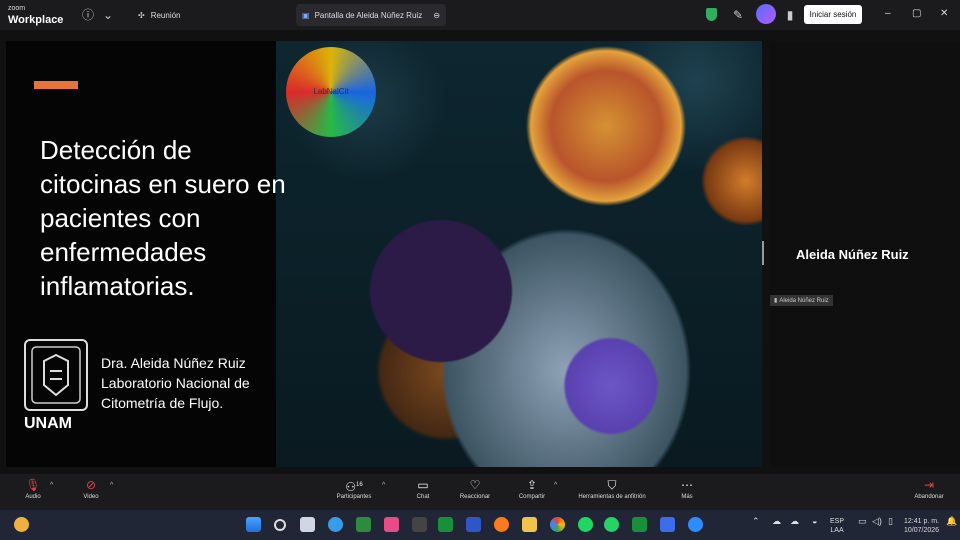 The height and width of the screenshot is (540, 960). What do you see at coordinates (639, 524) in the screenshot?
I see `sheets-icon` at bounding box center [639, 524].